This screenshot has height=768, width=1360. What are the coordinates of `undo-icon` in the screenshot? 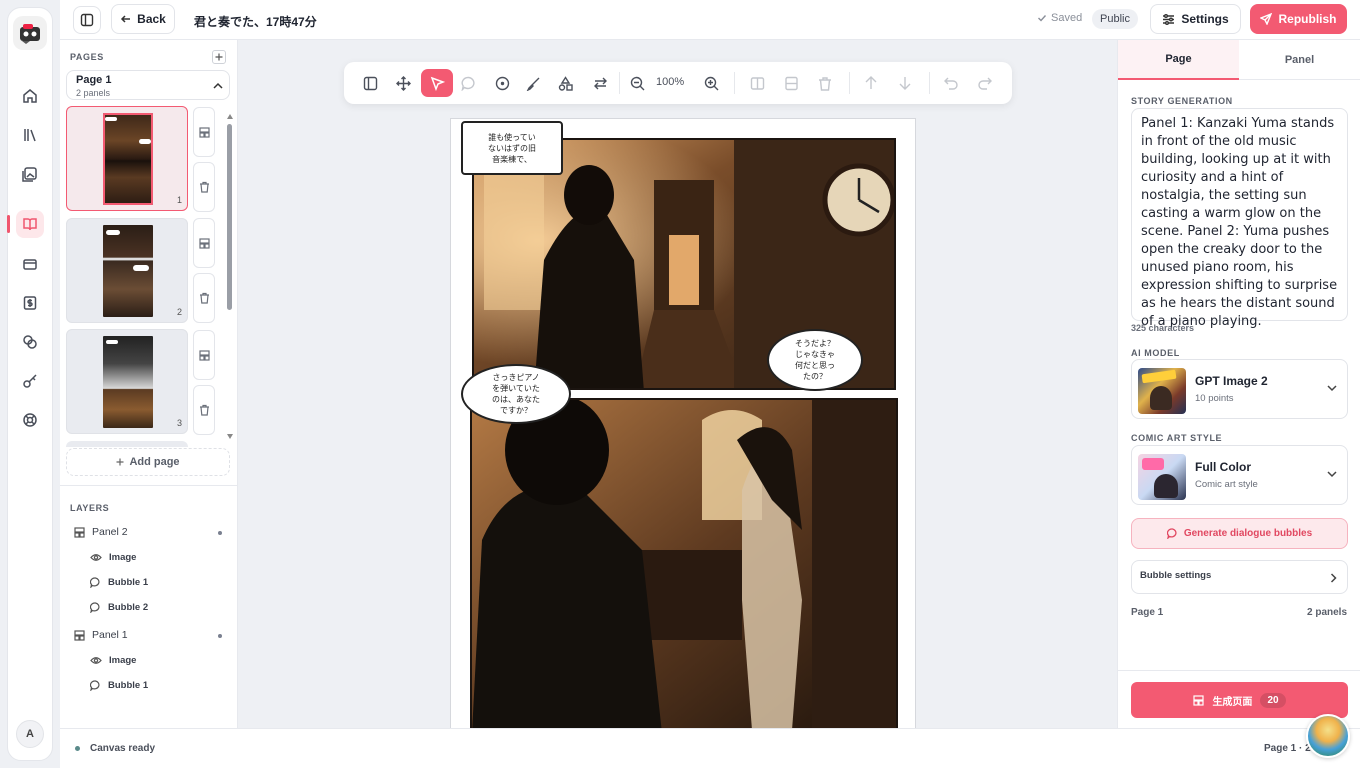 It's located at (951, 83).